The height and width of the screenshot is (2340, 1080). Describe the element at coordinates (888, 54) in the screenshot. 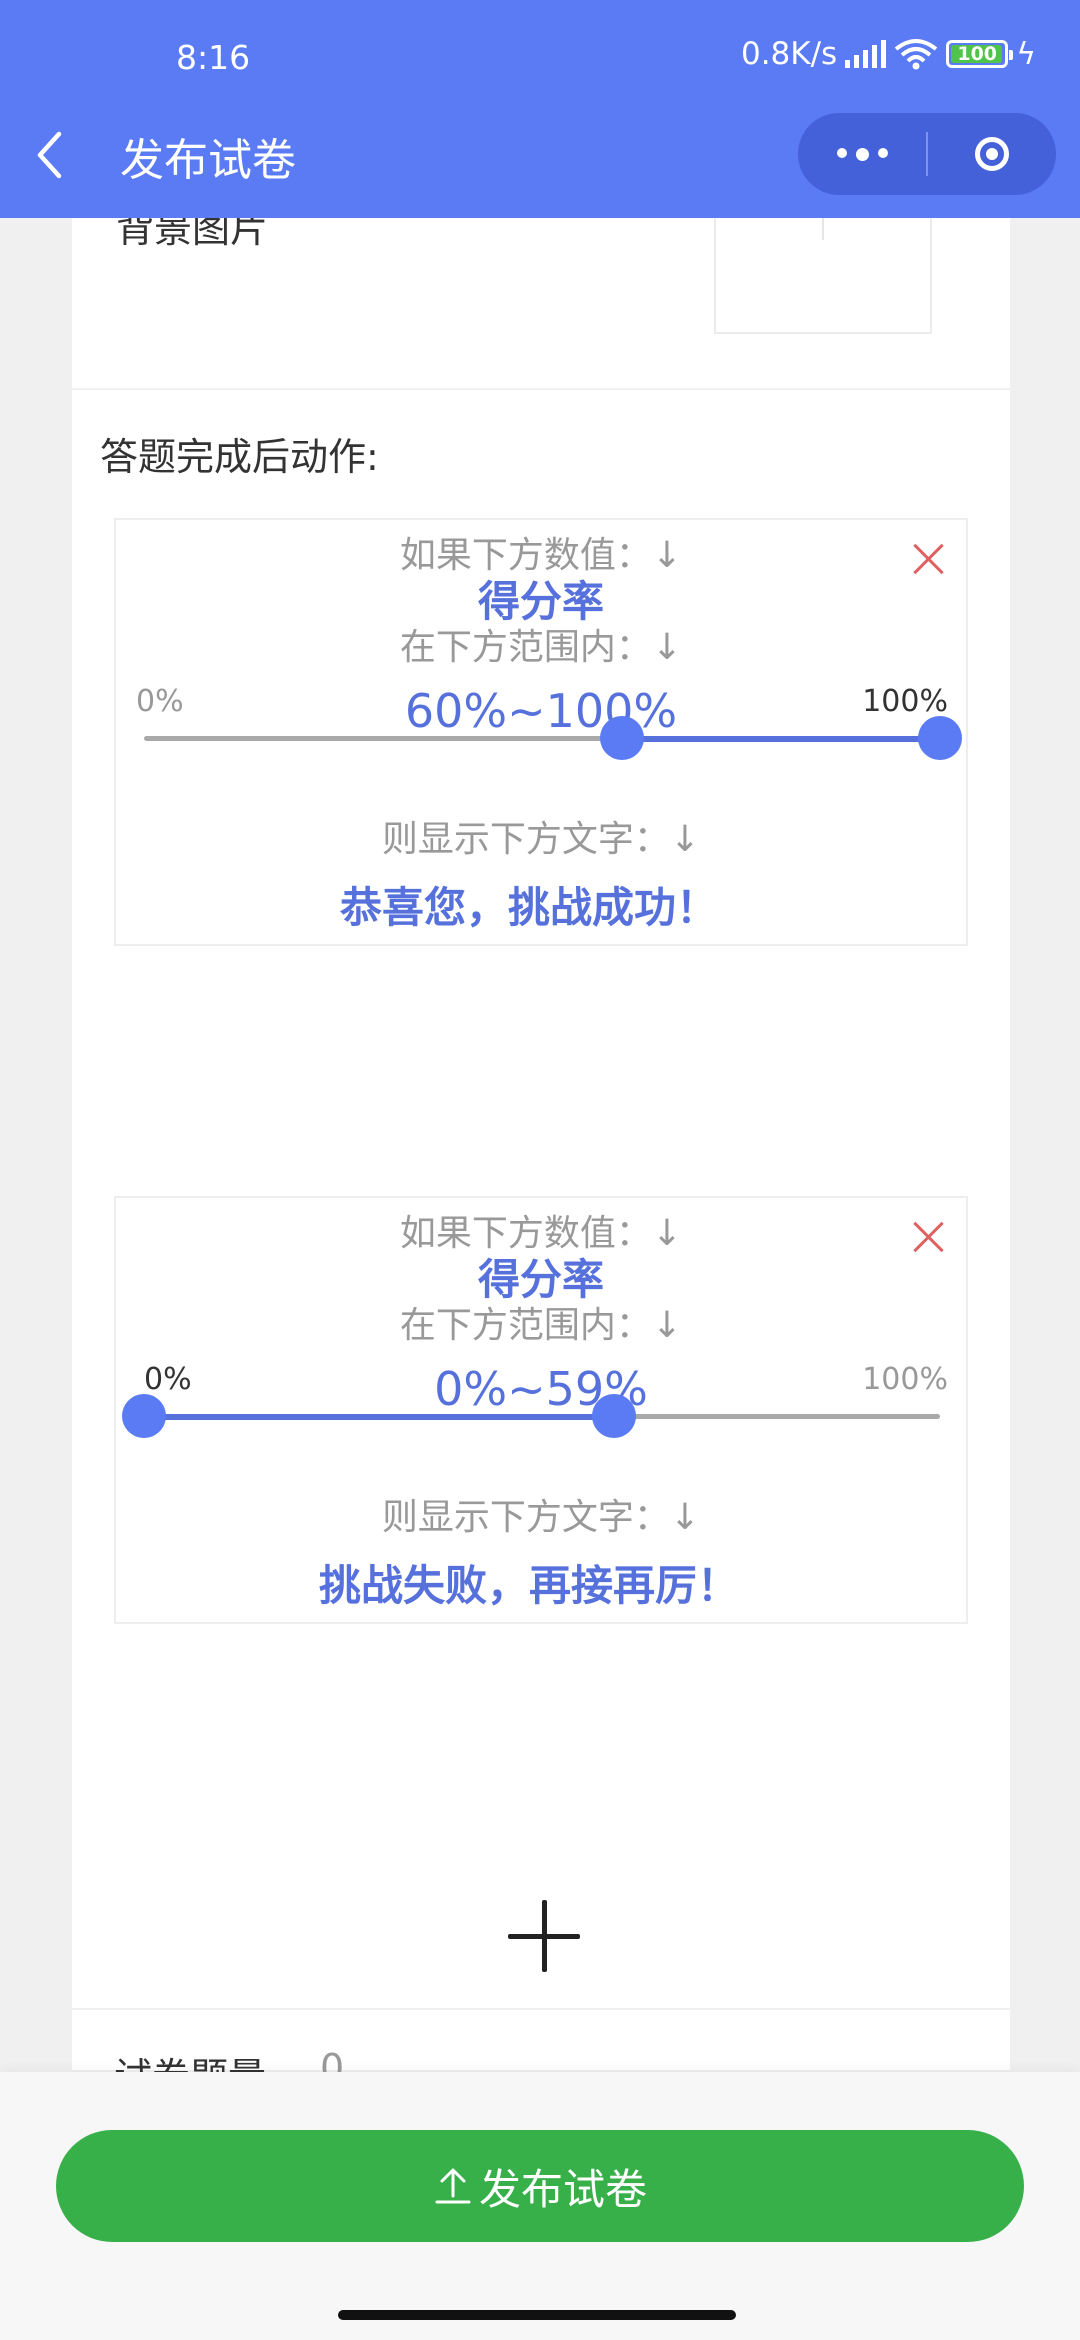

I see `status-icons: 0.8K/s 100 ϟ` at that location.